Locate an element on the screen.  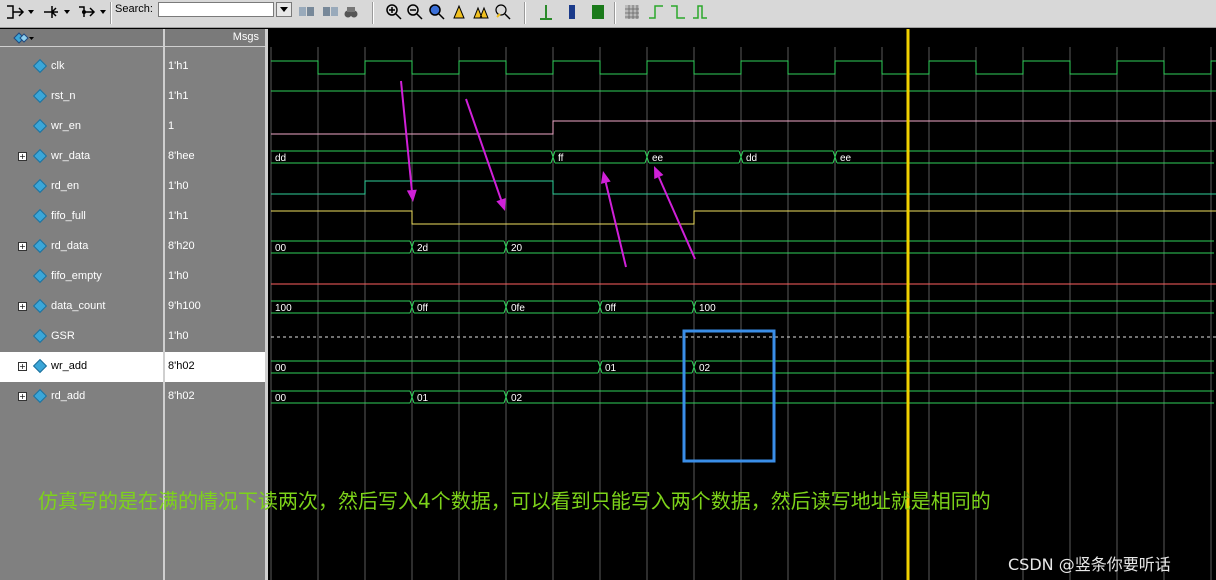
grid-pattern-icon is located at coordinates (632, 12).